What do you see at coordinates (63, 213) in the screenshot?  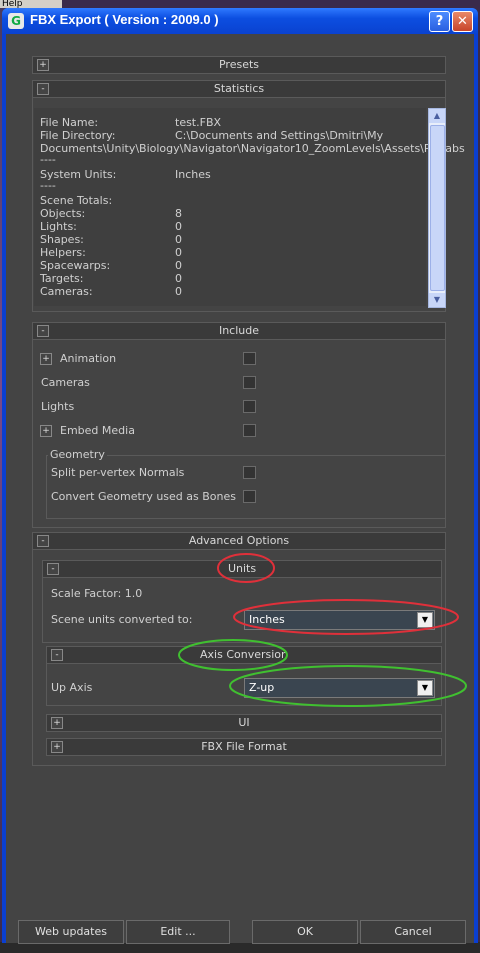 I see `stat-label: Objects:` at bounding box center [63, 213].